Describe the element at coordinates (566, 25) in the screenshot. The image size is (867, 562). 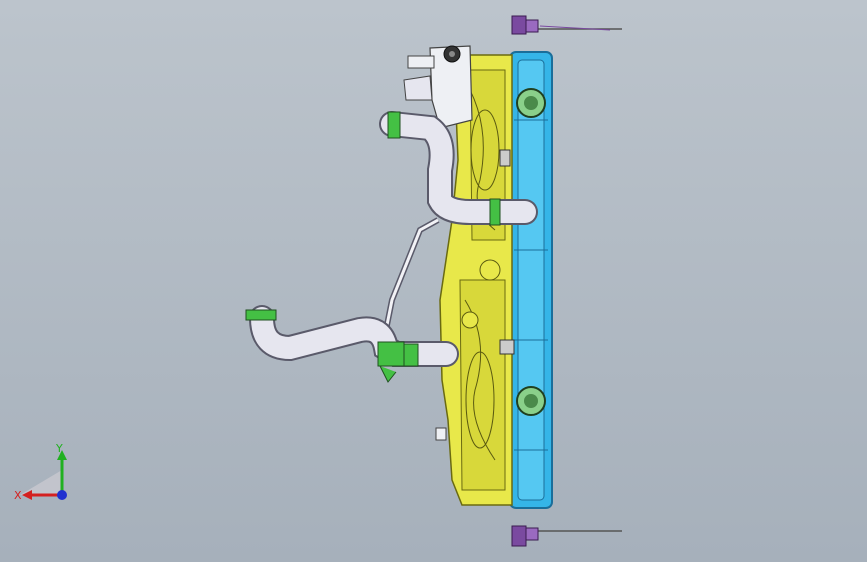
I see `top-mounting-bracket` at that location.